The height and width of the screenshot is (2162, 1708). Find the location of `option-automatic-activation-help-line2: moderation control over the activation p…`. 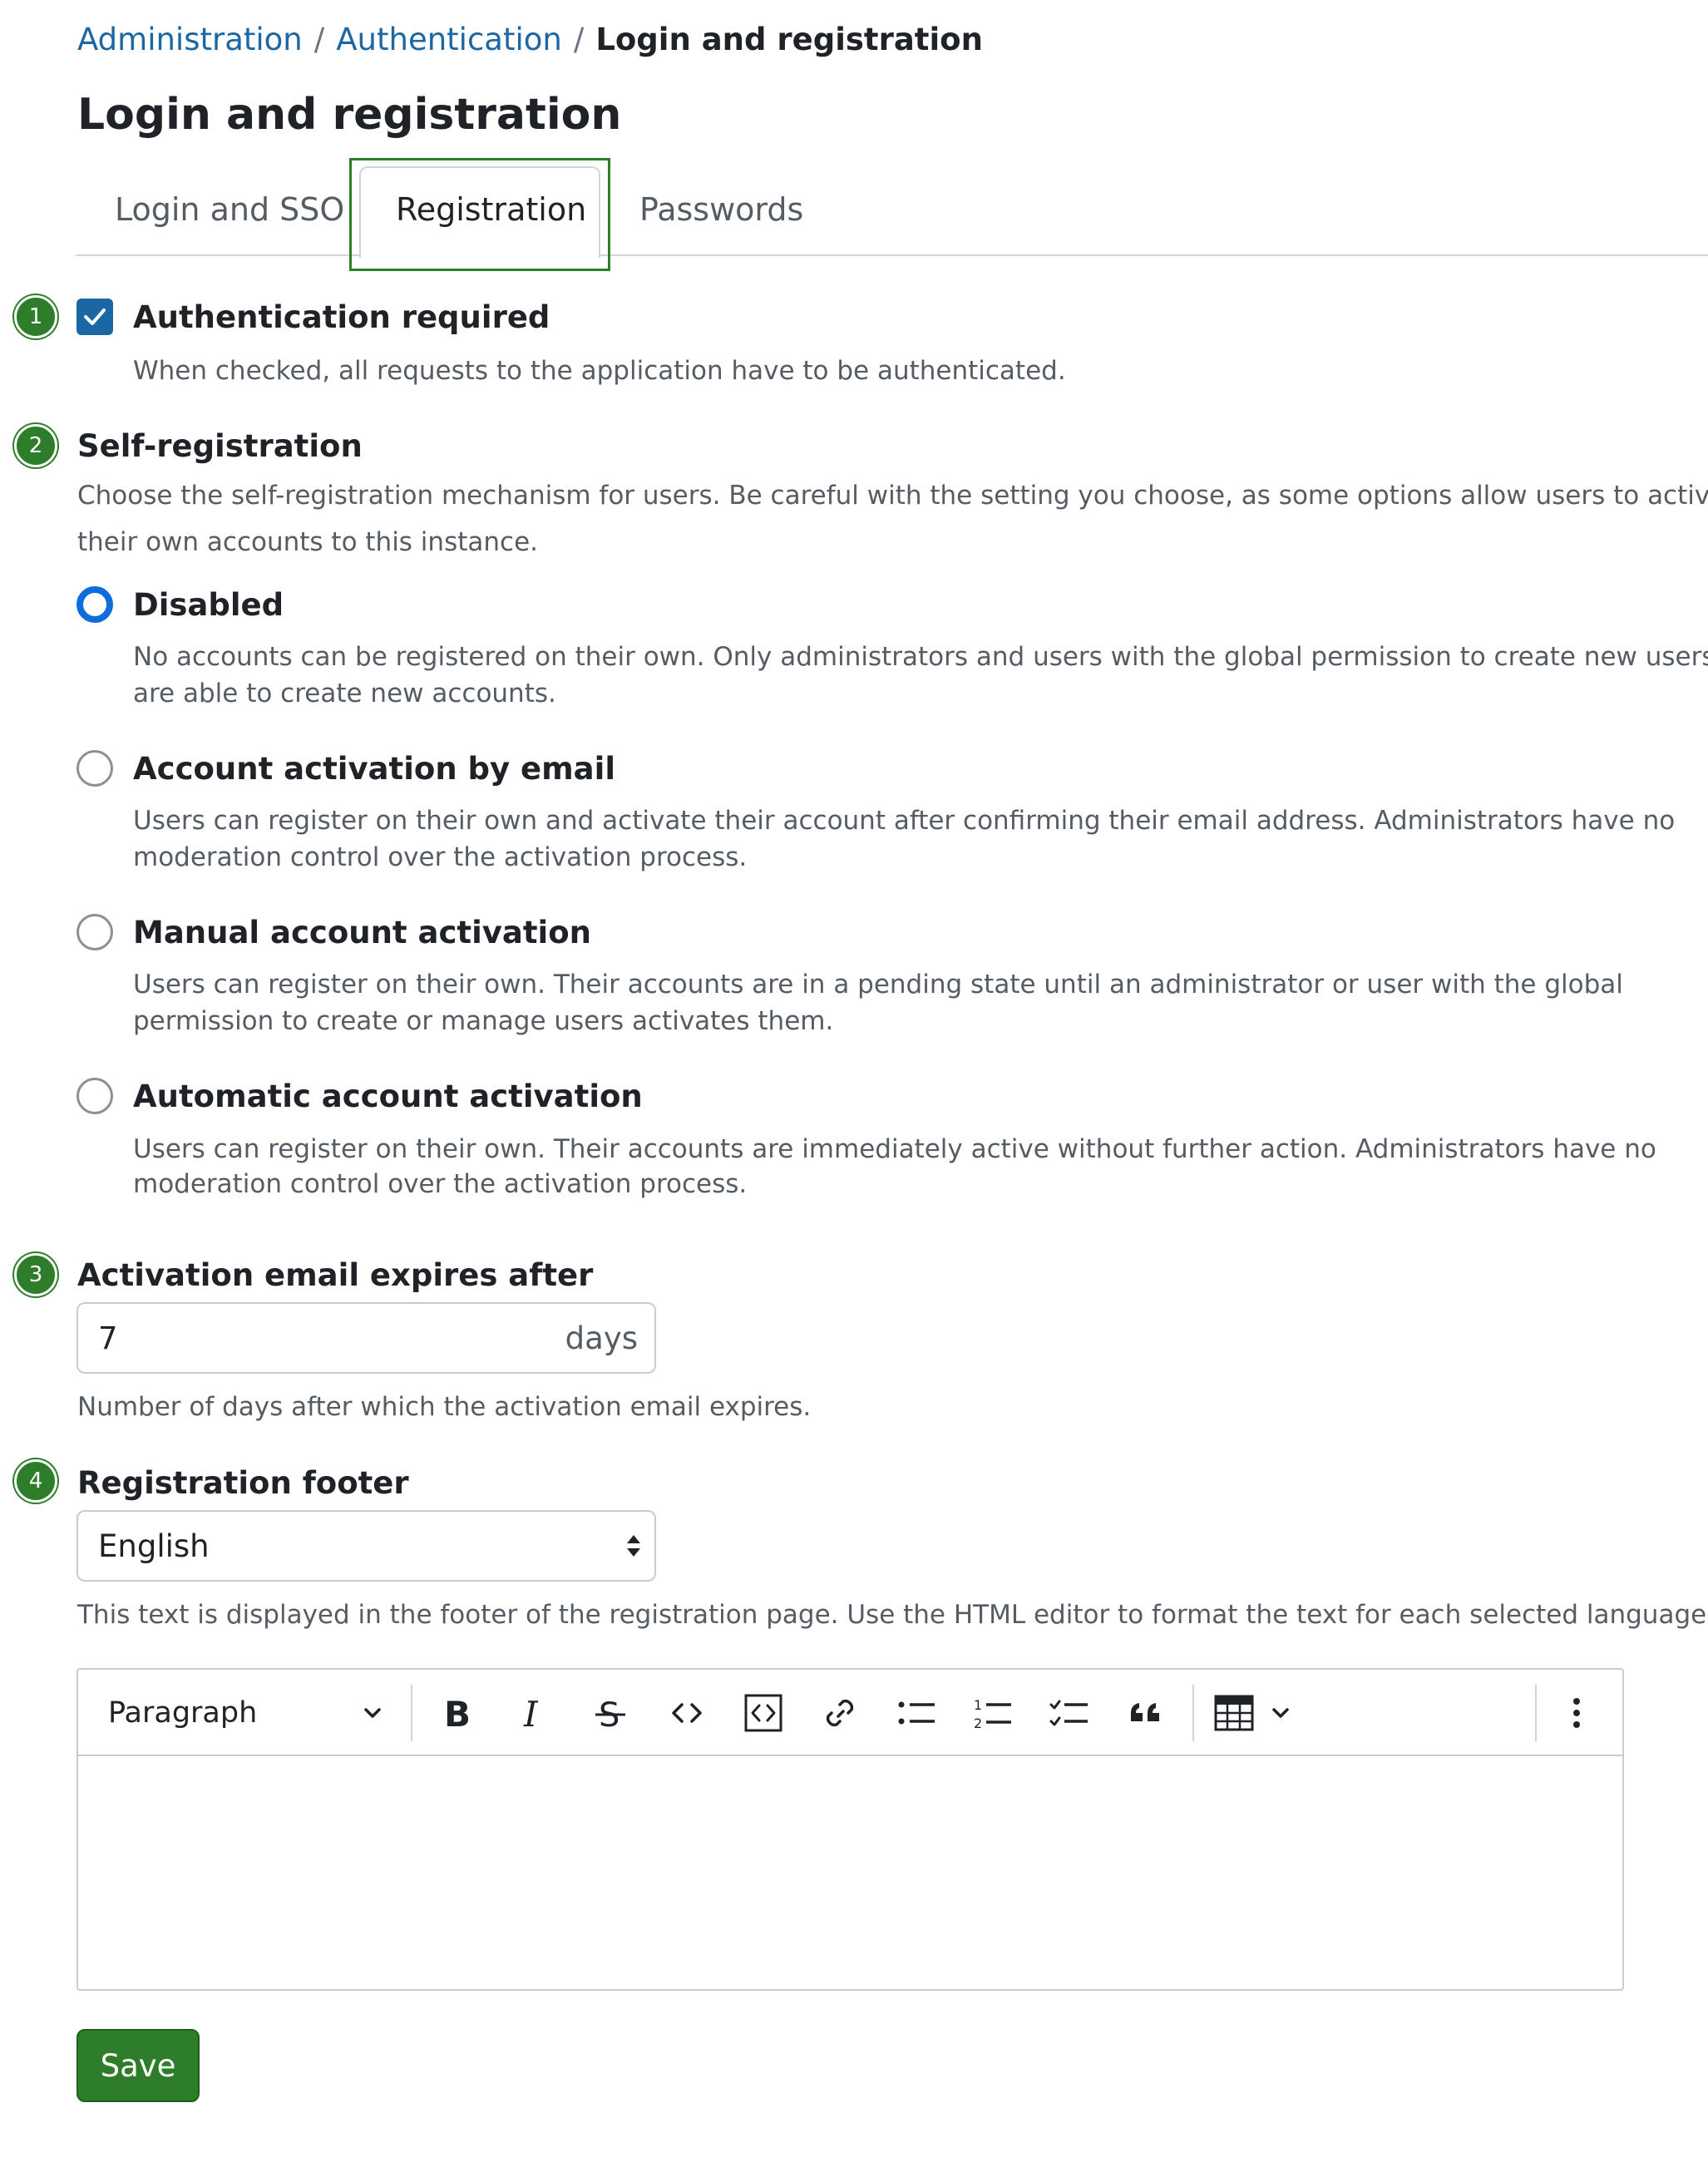

option-automatic-activation-help-line2: moderation control over the activation p… is located at coordinates (440, 1184).